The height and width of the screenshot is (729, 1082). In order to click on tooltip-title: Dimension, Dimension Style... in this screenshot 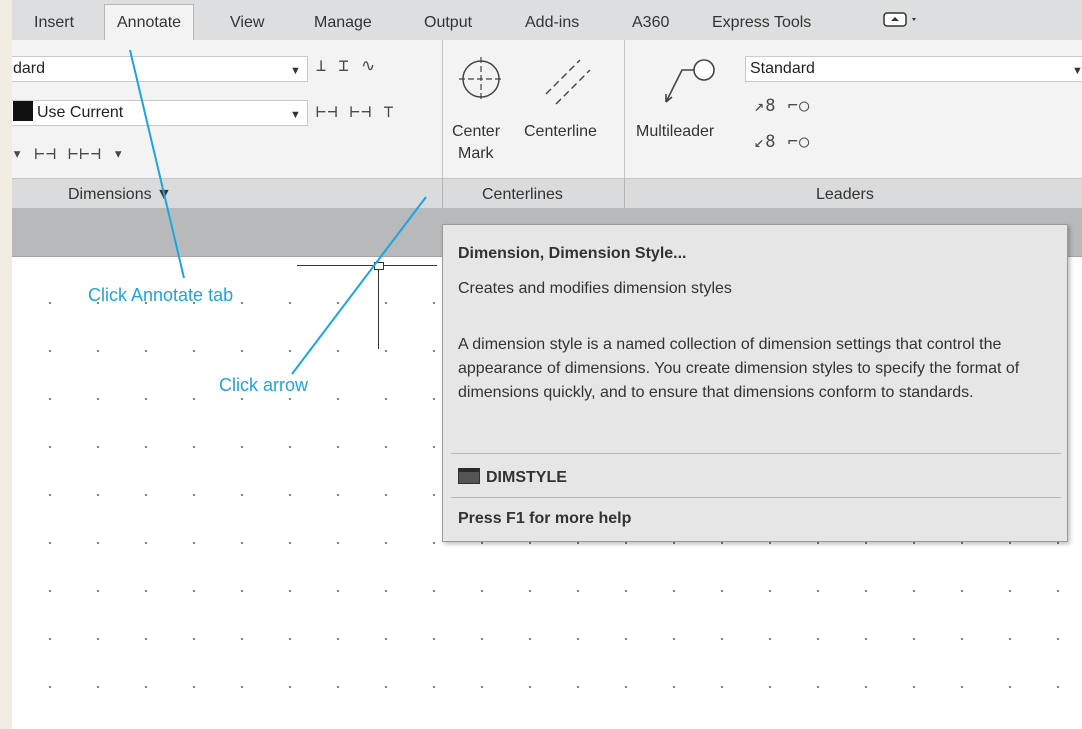, I will do `click(572, 253)`.